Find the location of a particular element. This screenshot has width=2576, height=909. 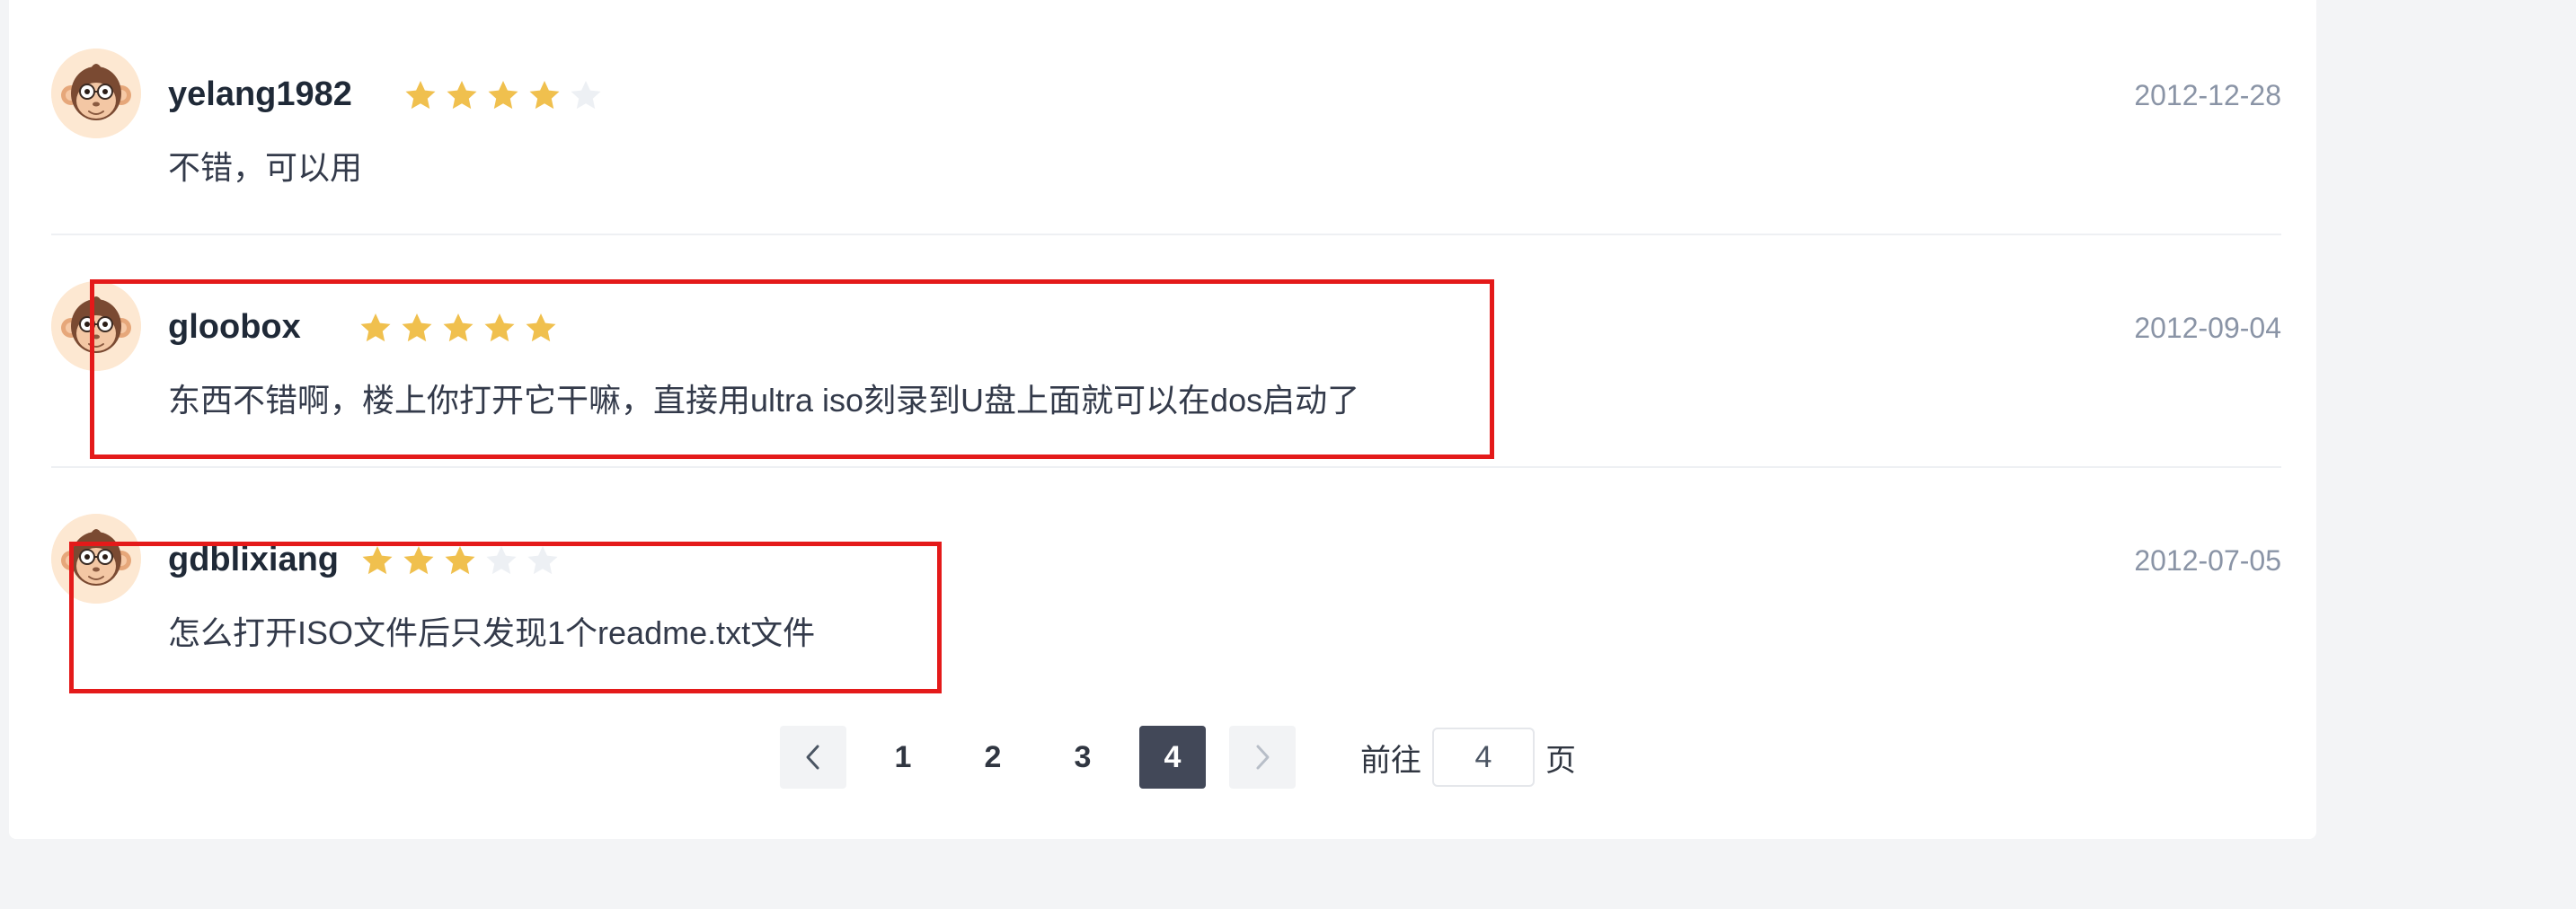

star-rating is located at coordinates (503, 95).